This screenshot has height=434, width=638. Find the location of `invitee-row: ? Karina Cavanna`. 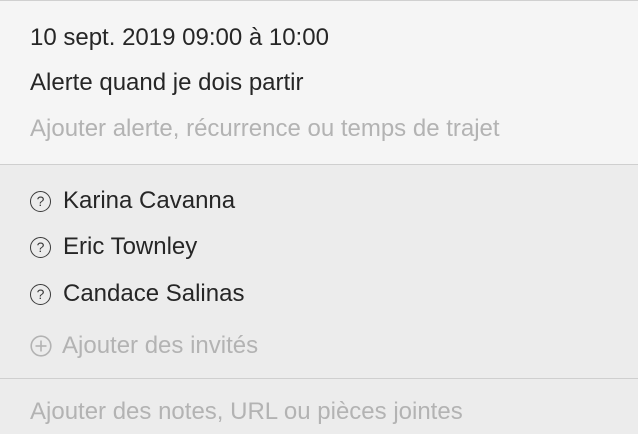

invitee-row: ? Karina Cavanna is located at coordinates (132, 201).